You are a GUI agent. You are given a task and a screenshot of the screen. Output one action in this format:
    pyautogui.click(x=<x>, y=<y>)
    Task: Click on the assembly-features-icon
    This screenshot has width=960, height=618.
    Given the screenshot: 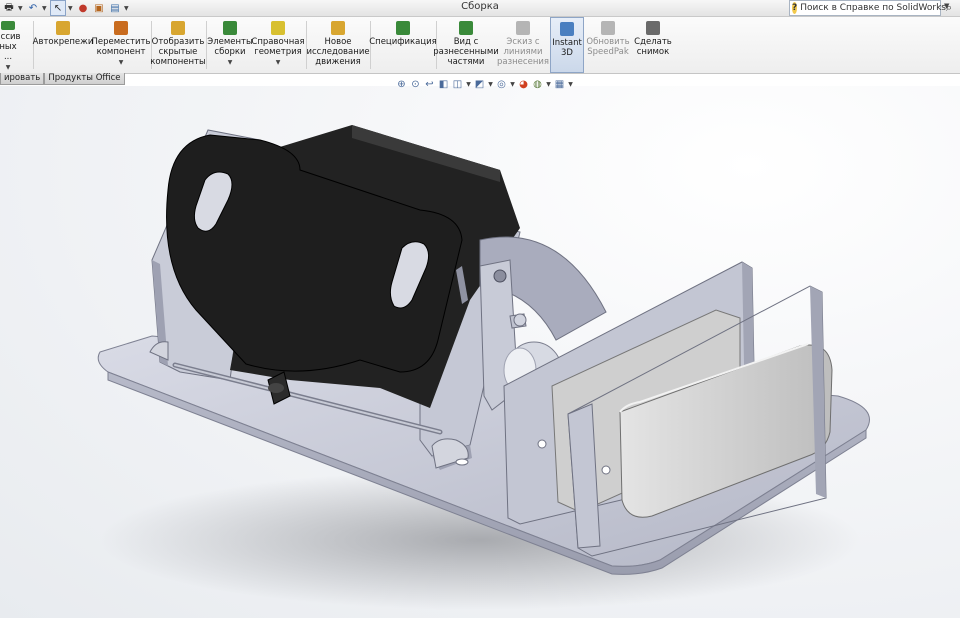 What is the action you would take?
    pyautogui.click(x=230, y=28)
    